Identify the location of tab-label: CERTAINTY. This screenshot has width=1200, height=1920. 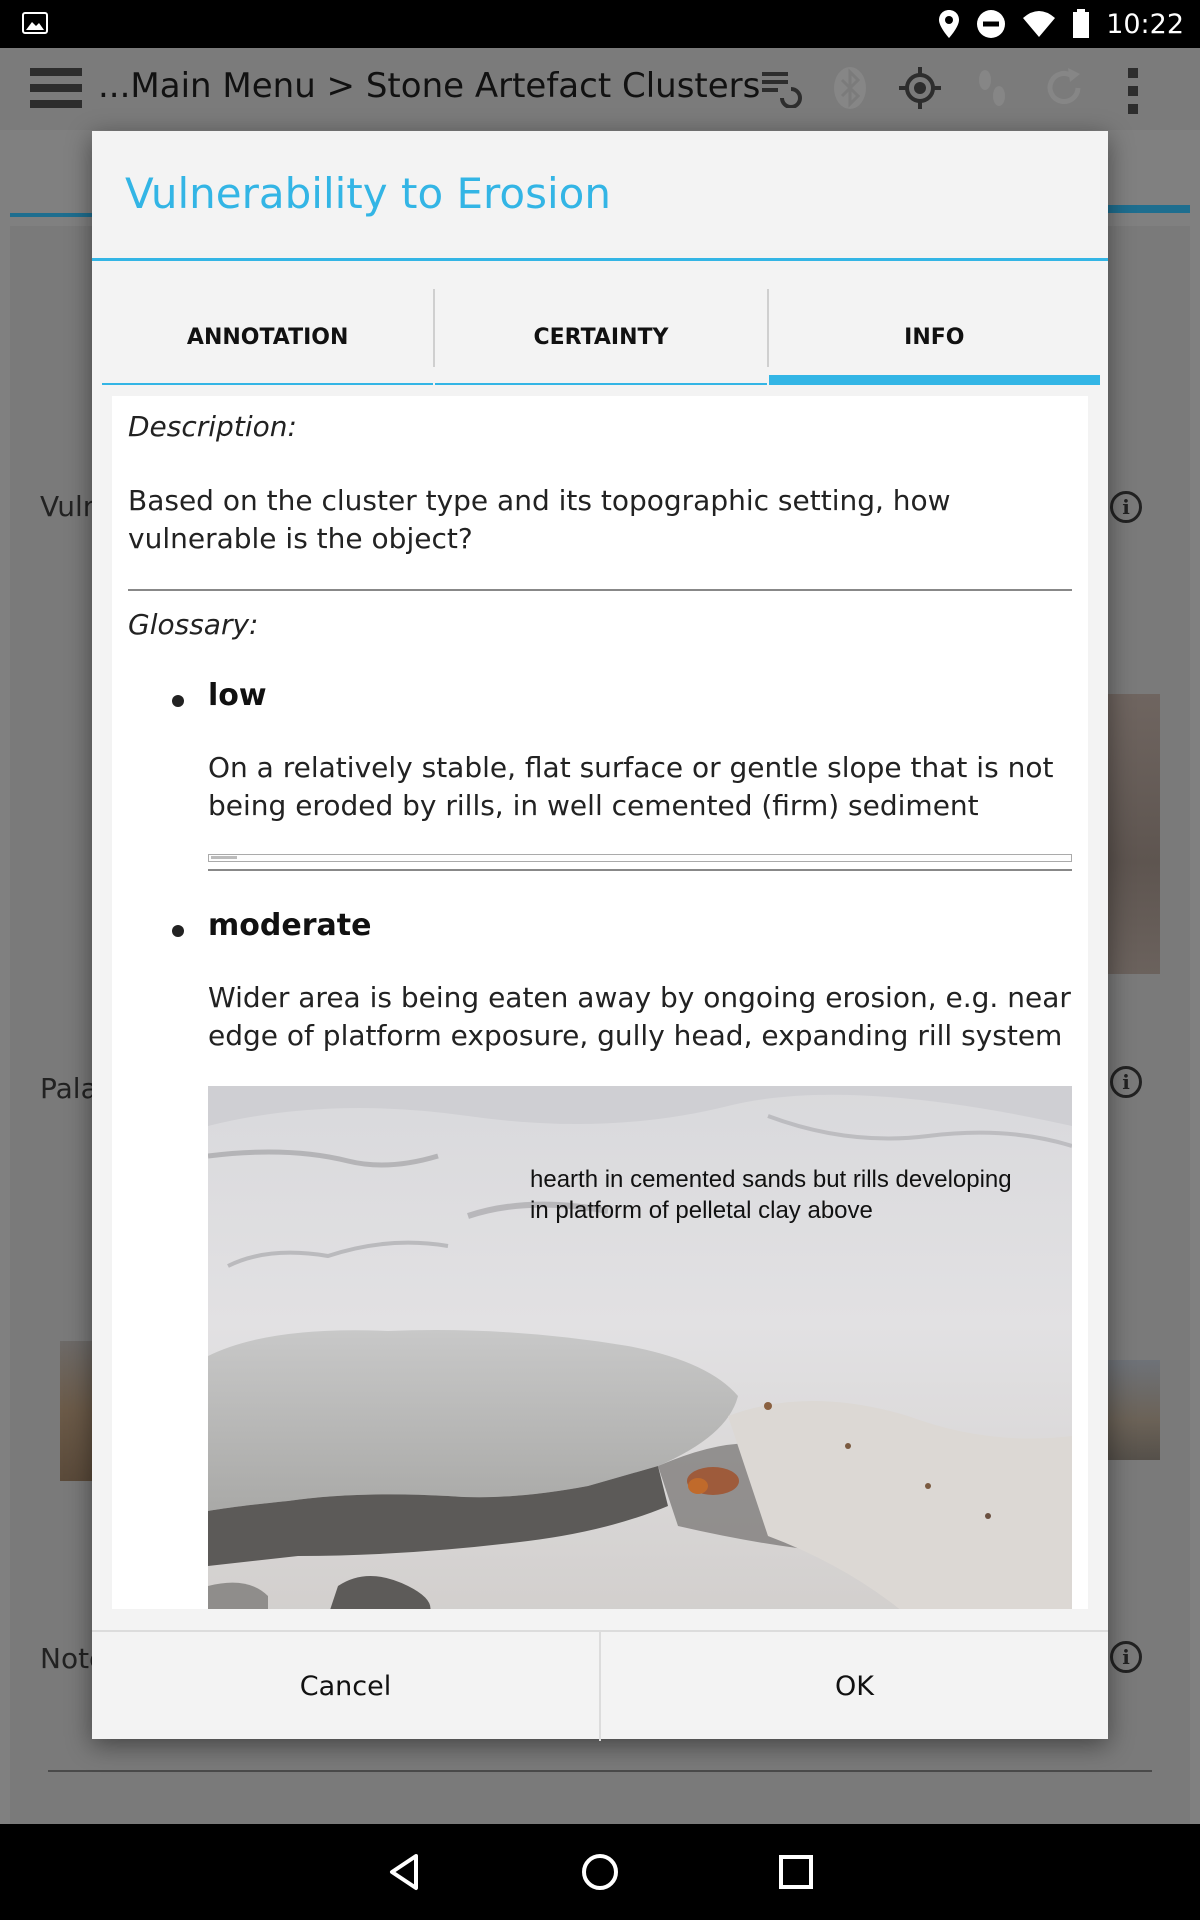
(601, 337).